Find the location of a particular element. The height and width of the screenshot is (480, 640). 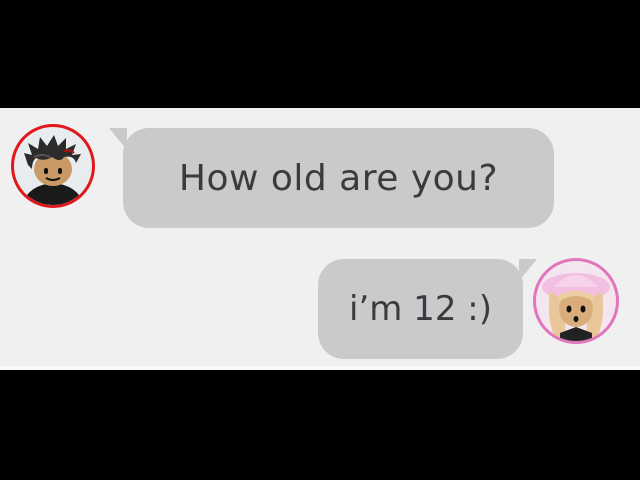

incoming-bubble-tail is located at coordinates (118, 139).